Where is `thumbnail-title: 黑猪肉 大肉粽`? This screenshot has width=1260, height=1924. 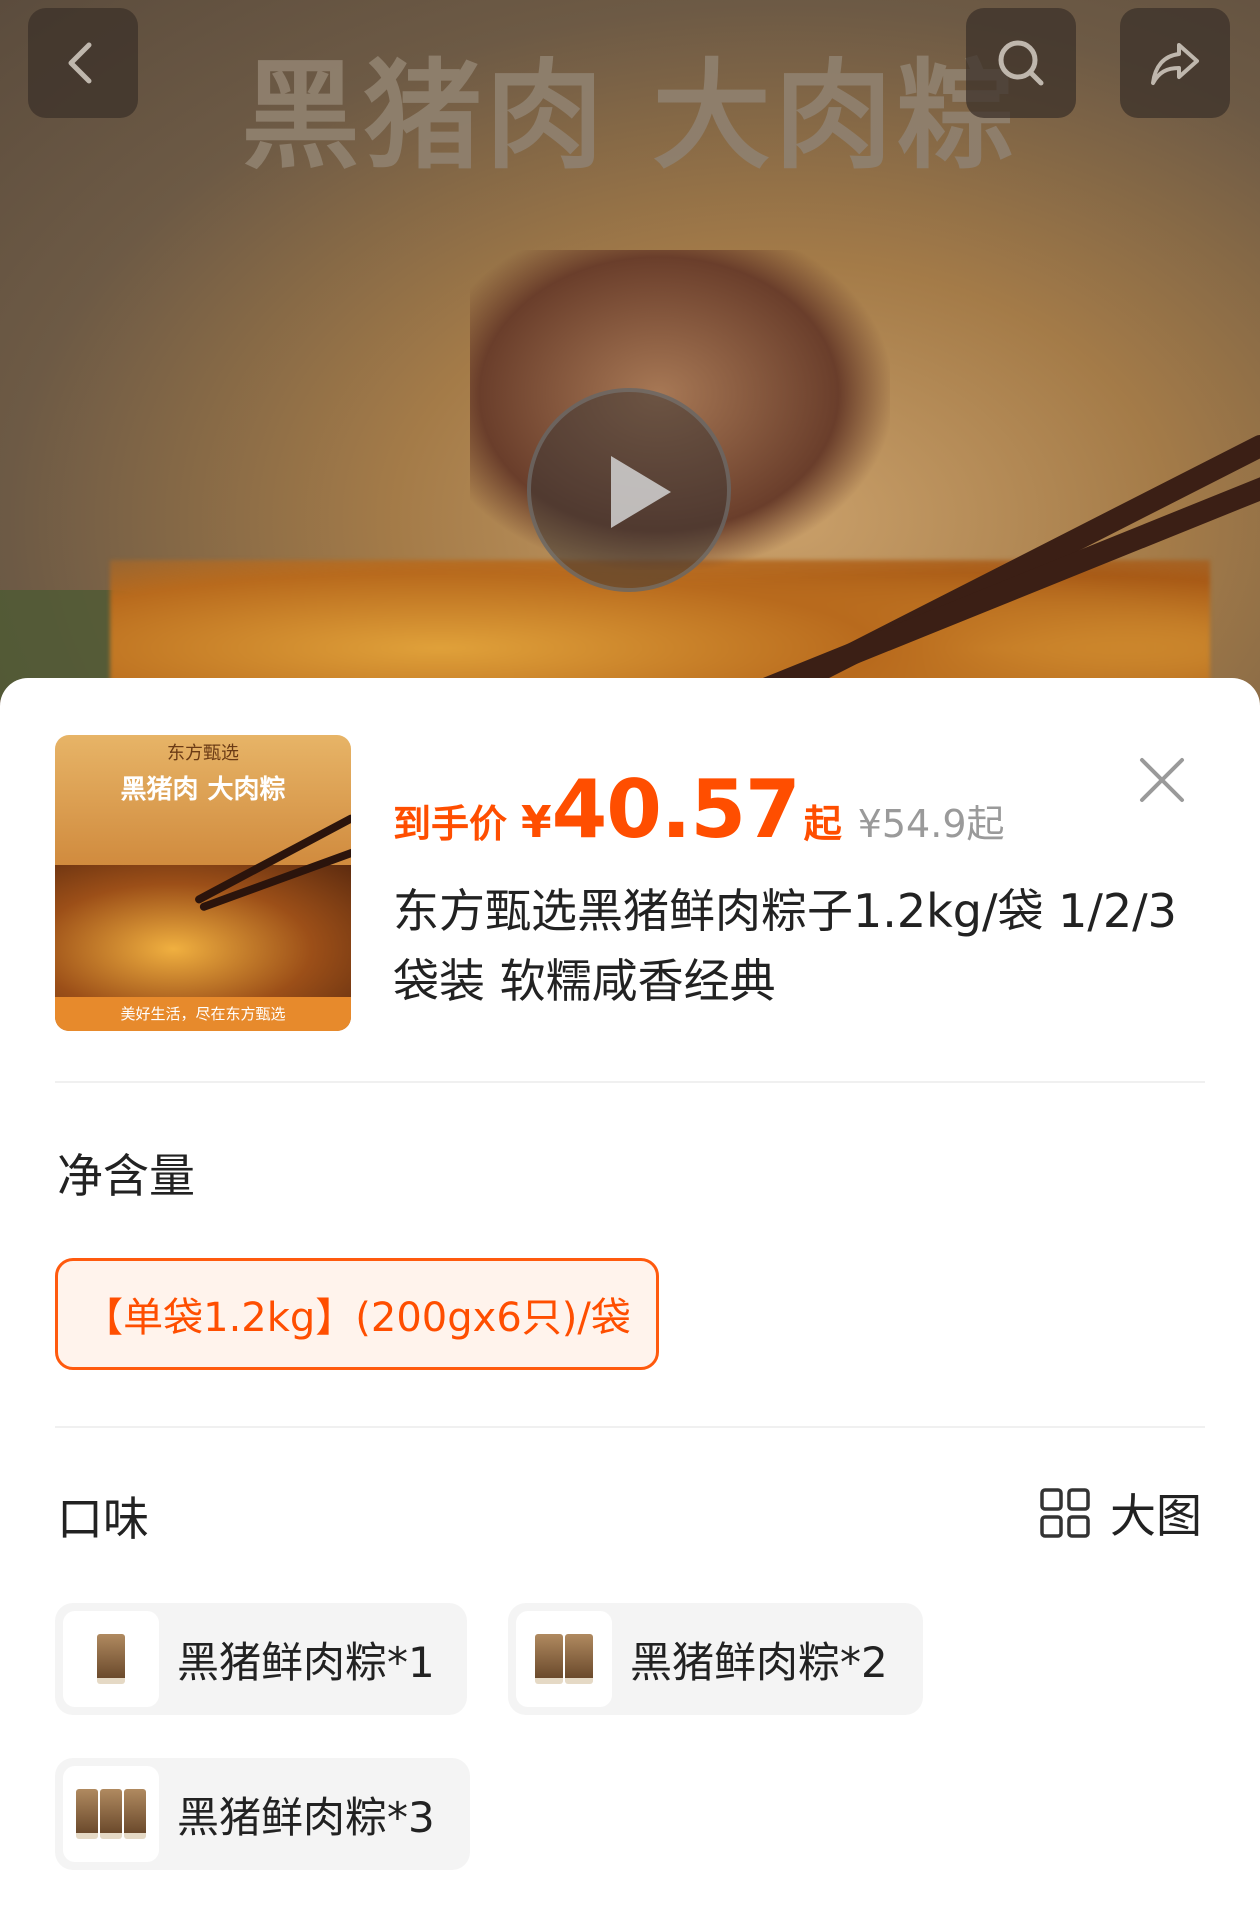 thumbnail-title: 黑猪肉 大肉粽 is located at coordinates (203, 790).